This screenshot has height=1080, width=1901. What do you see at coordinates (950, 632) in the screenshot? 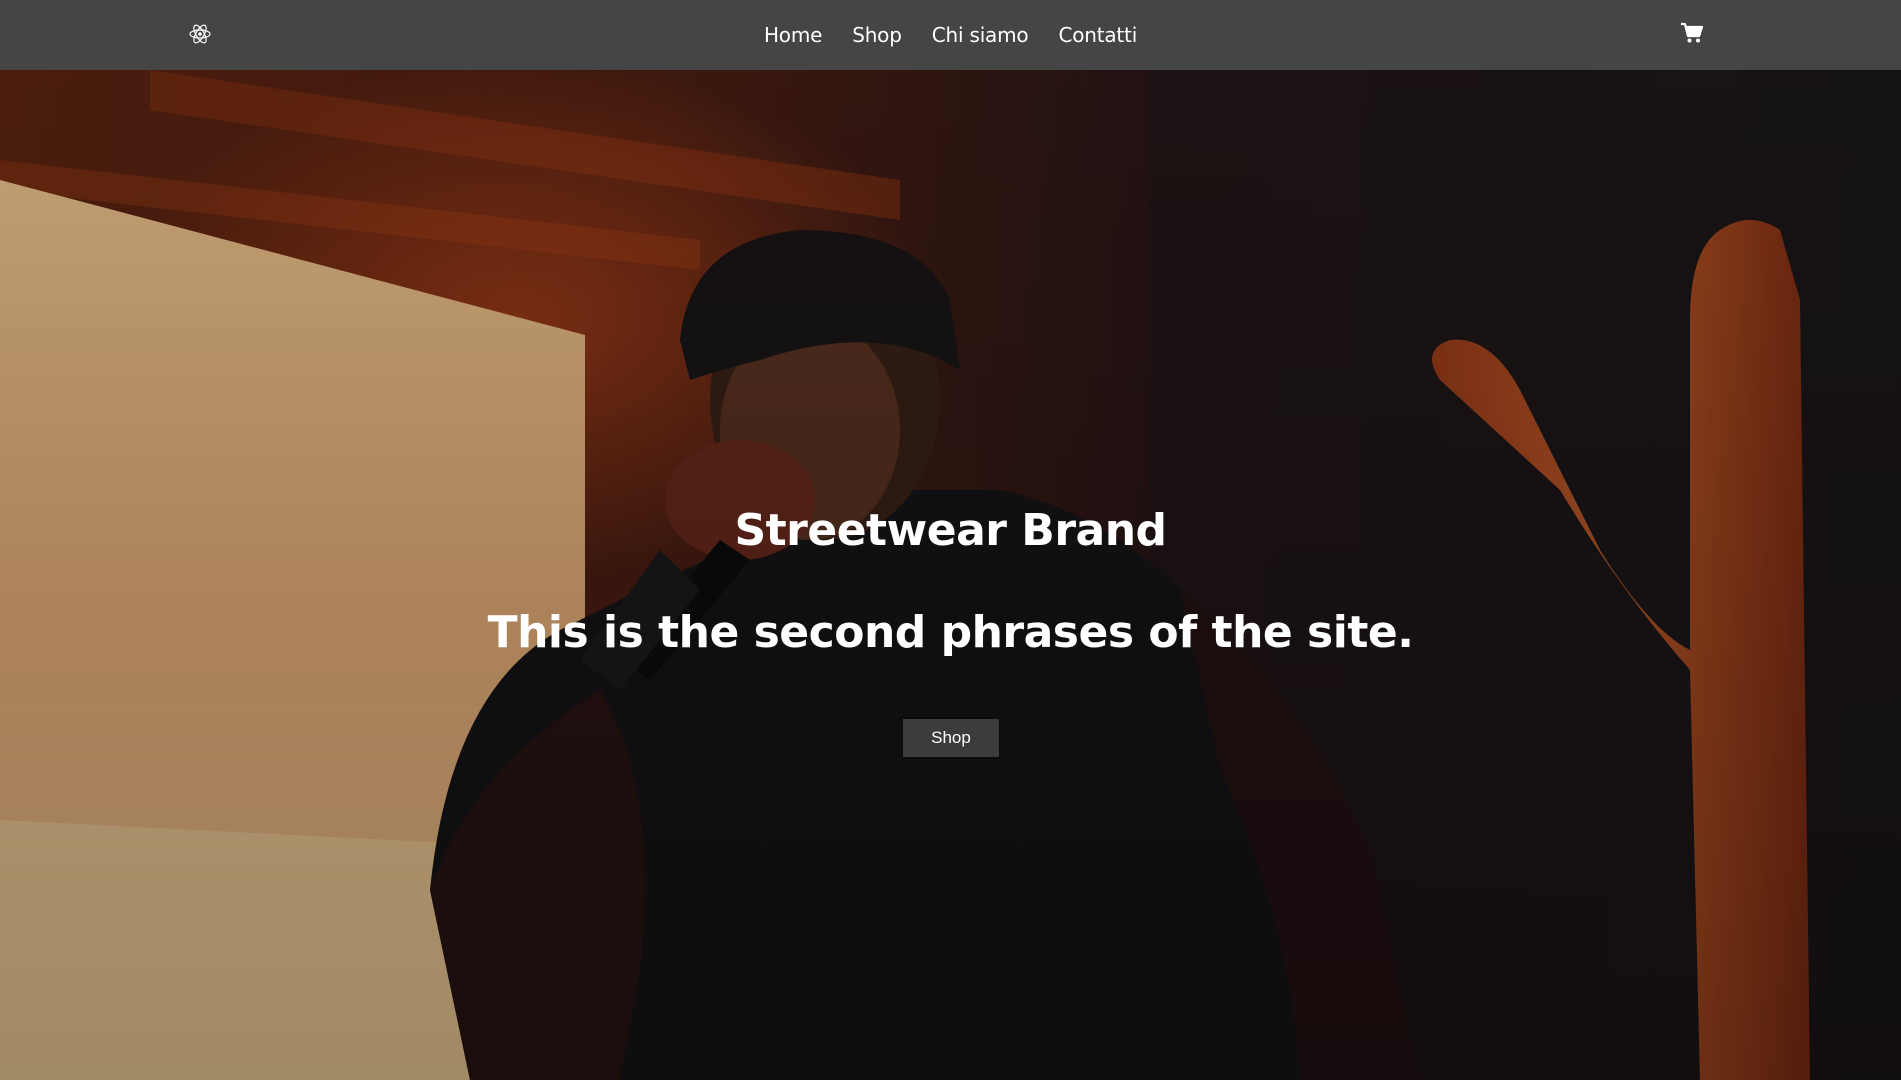
I see `hero-subtitle: This is the second phrases of the site.` at bounding box center [950, 632].